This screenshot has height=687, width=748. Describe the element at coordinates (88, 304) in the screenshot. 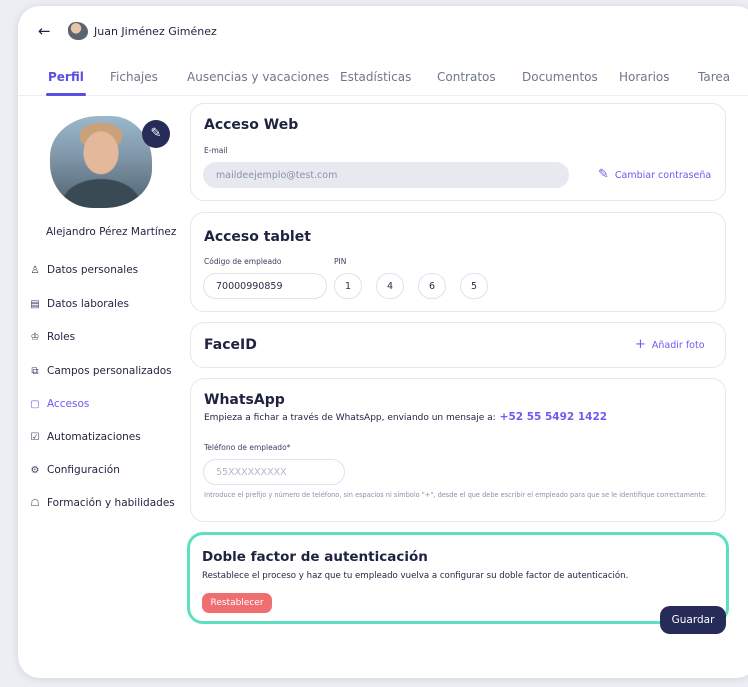

I see `sidebar-item-label: Datos laborales` at that location.